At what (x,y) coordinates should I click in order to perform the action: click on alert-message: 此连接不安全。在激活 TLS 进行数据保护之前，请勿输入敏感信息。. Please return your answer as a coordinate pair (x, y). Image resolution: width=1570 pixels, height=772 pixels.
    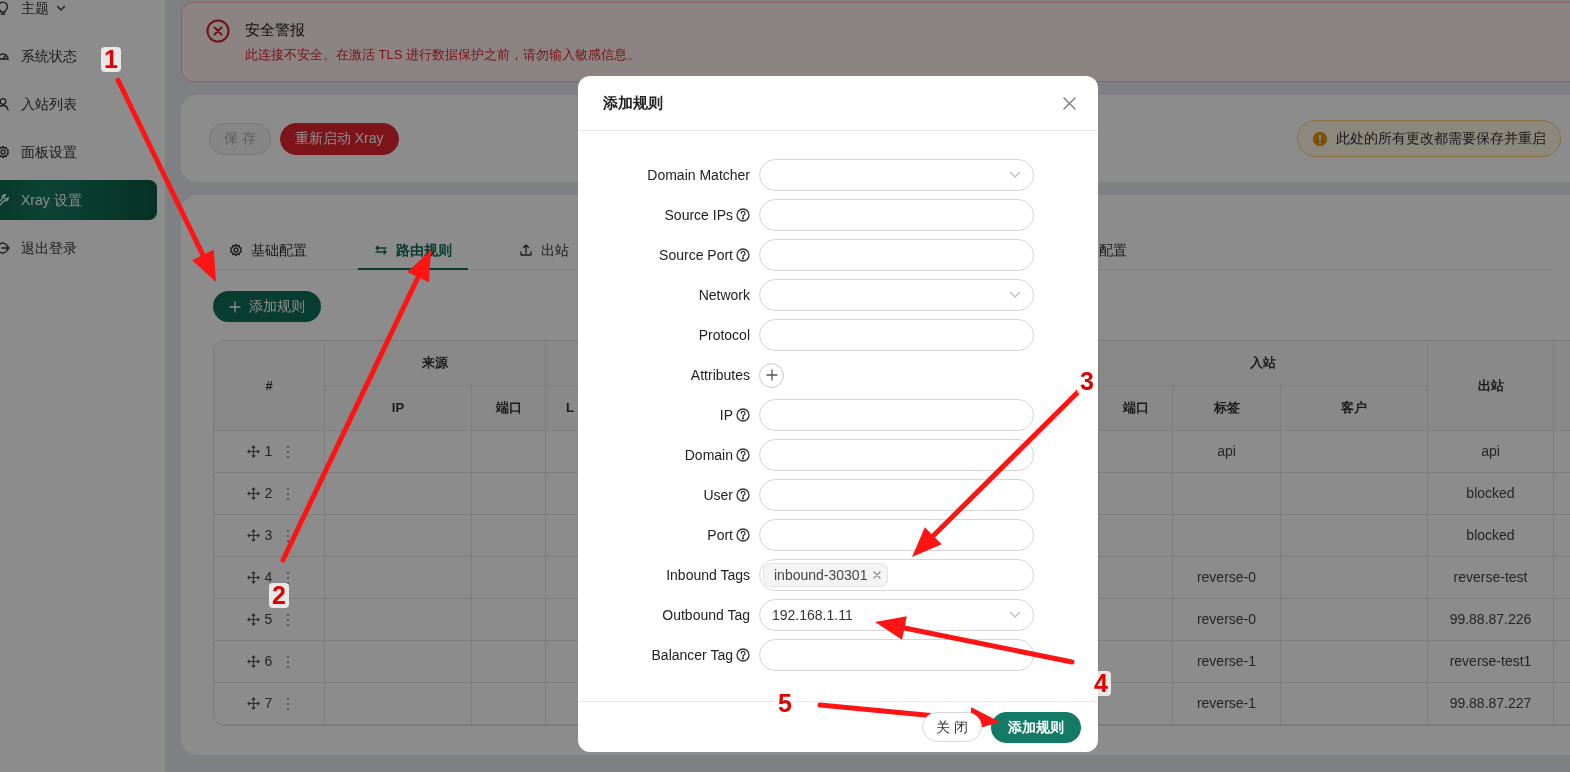
    Looking at the image, I should click on (443, 55).